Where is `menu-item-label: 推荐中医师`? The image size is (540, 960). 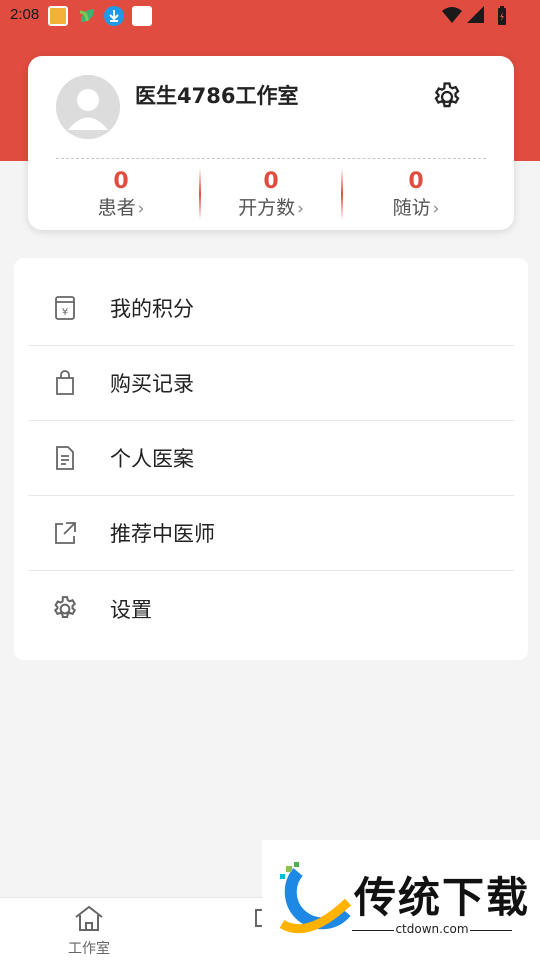 menu-item-label: 推荐中医师 is located at coordinates (162, 534).